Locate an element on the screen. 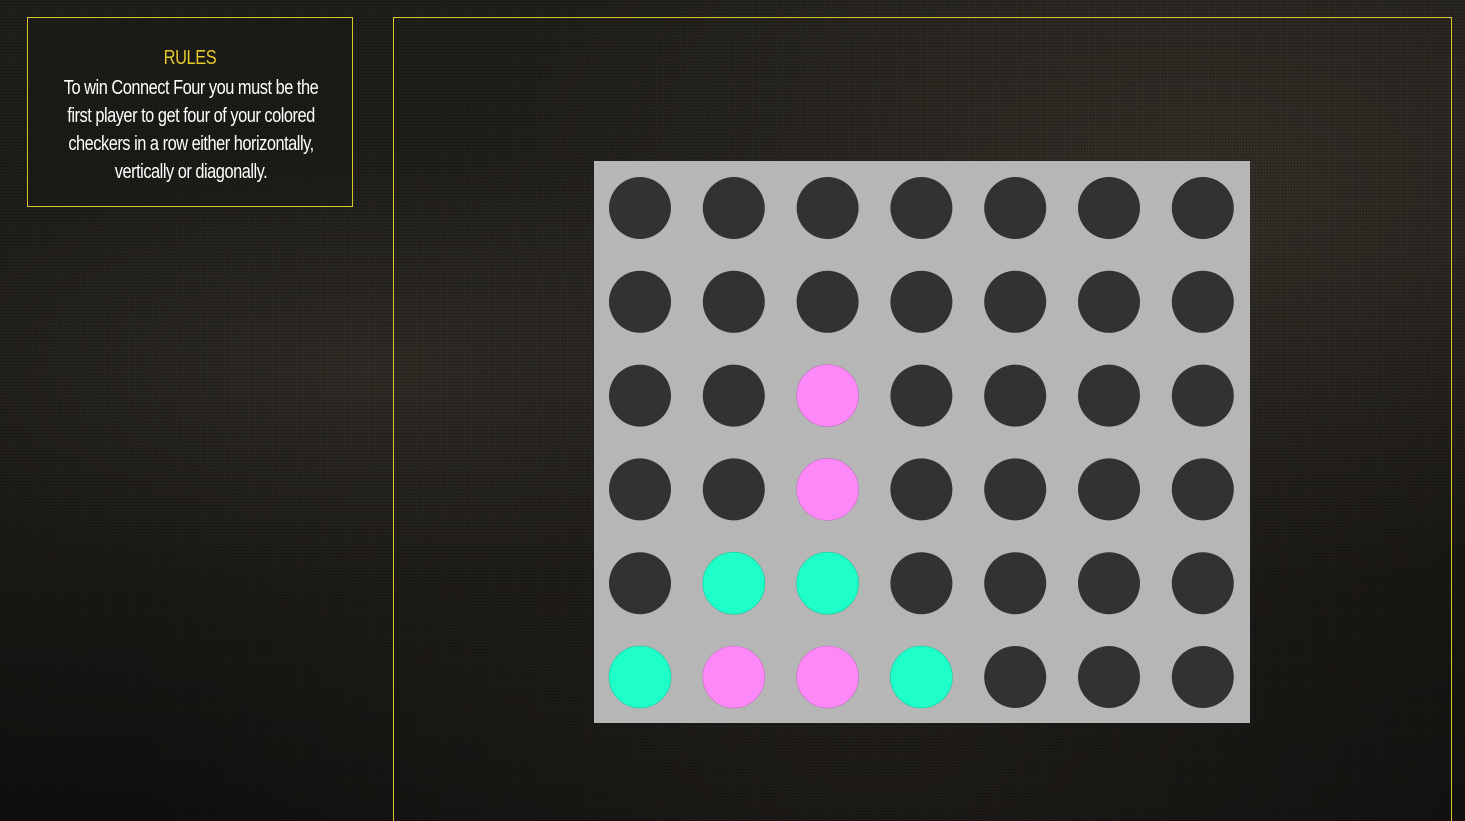 The width and height of the screenshot is (1465, 821). empty-slot-r2-c6 is located at coordinates (1109, 301).